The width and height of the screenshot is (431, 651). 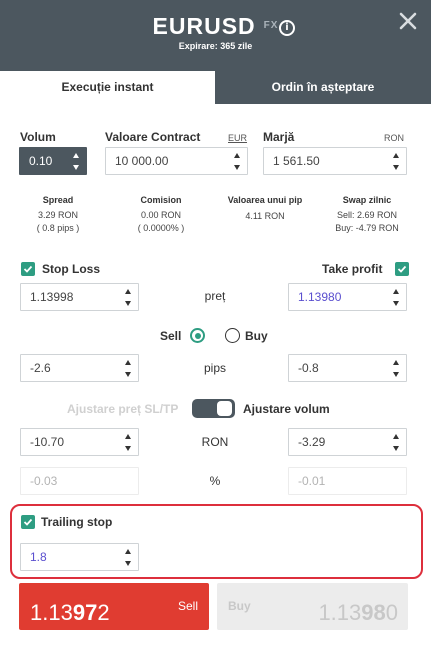 I want to click on take-profit-label: Take profit, so click(x=352, y=269).